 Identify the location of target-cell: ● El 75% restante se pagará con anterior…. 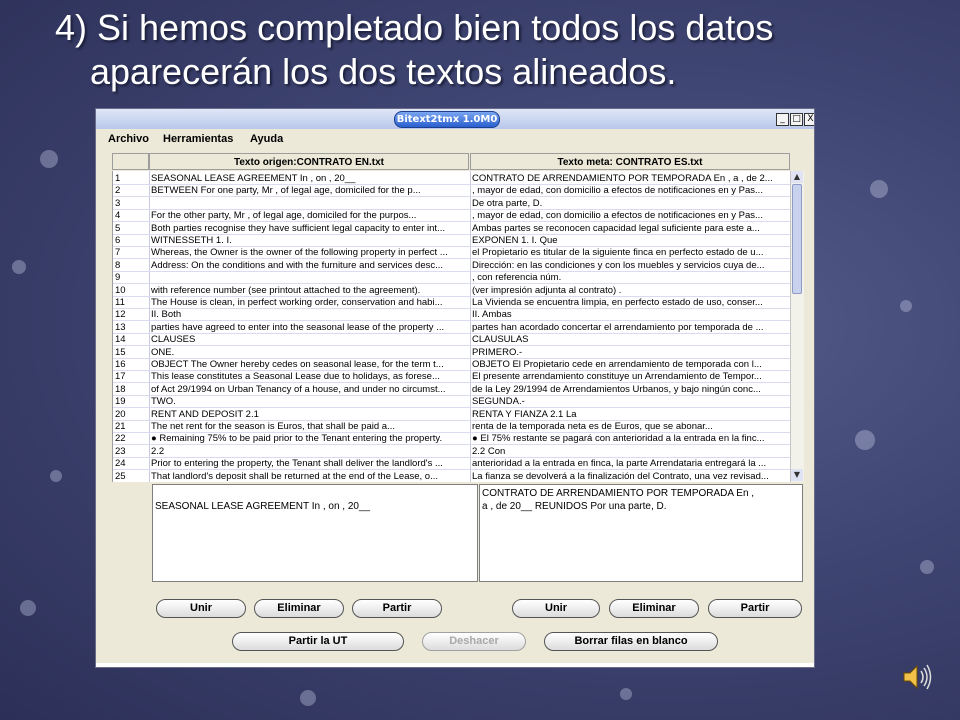
(631, 438).